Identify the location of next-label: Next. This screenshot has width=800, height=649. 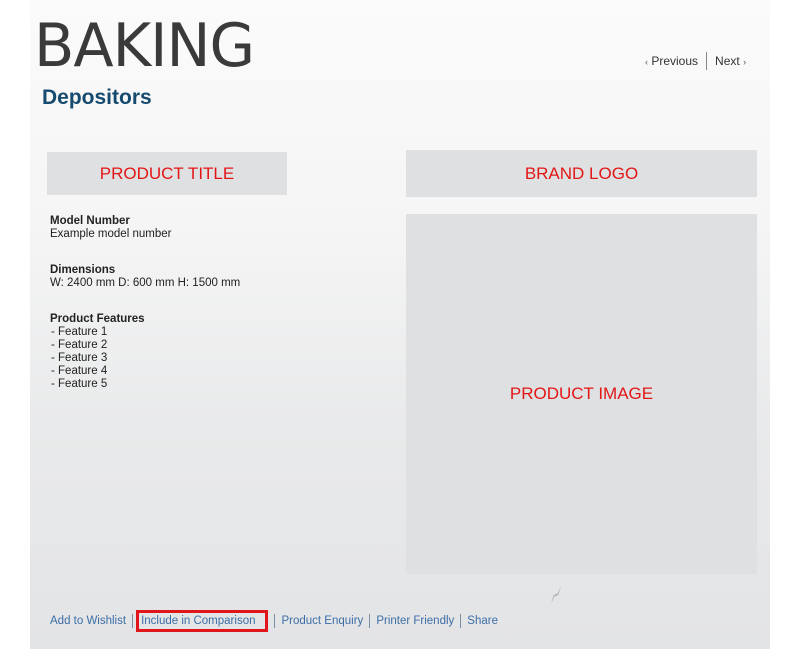
(727, 61).